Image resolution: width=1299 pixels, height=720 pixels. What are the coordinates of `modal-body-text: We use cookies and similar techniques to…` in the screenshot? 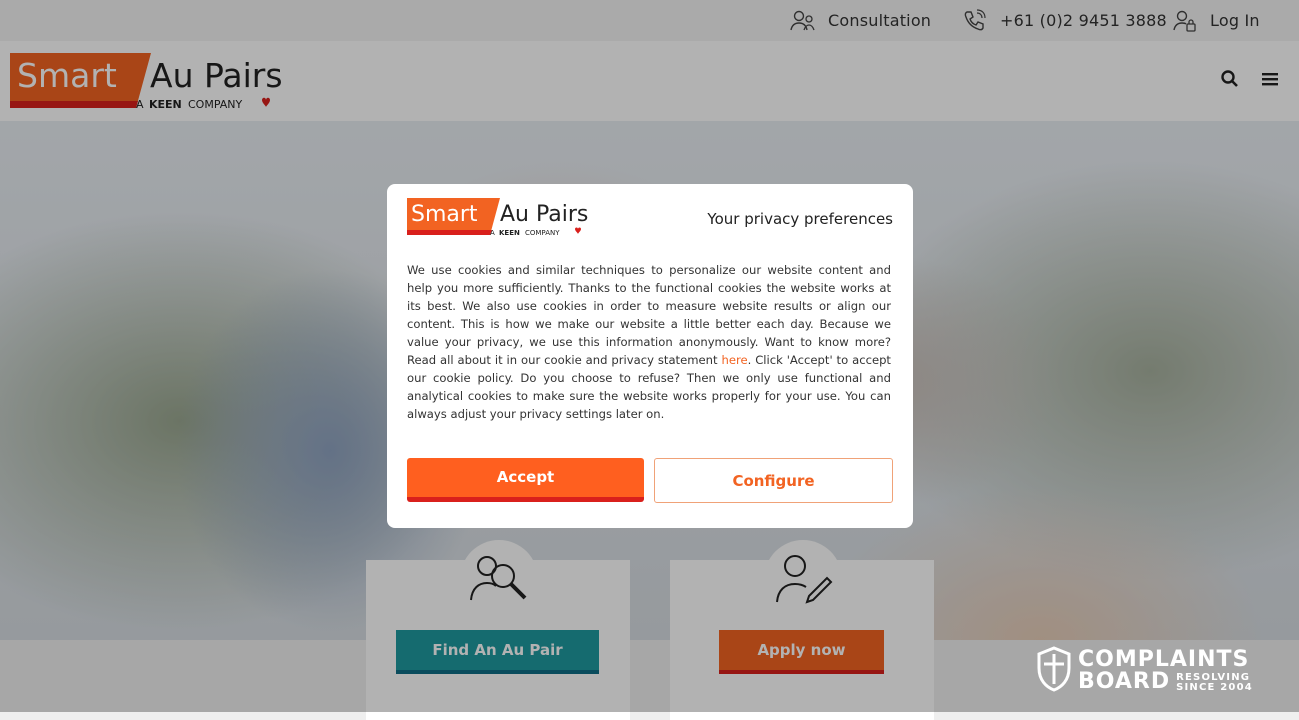 It's located at (649, 342).